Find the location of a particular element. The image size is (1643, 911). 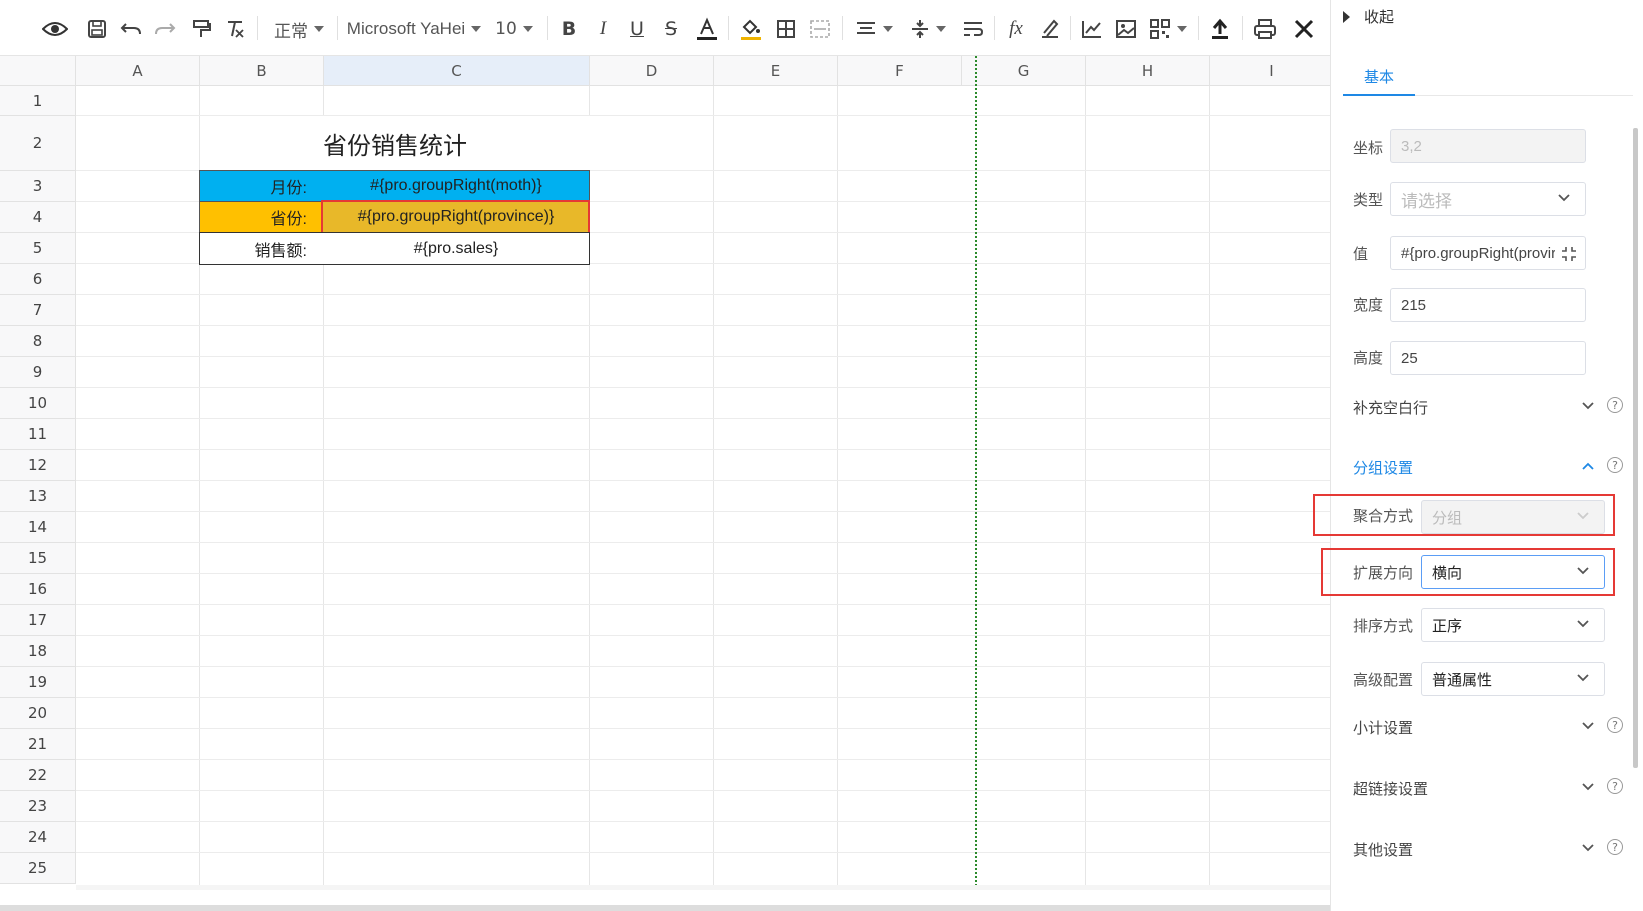

chart-icon is located at coordinates (1092, 29).